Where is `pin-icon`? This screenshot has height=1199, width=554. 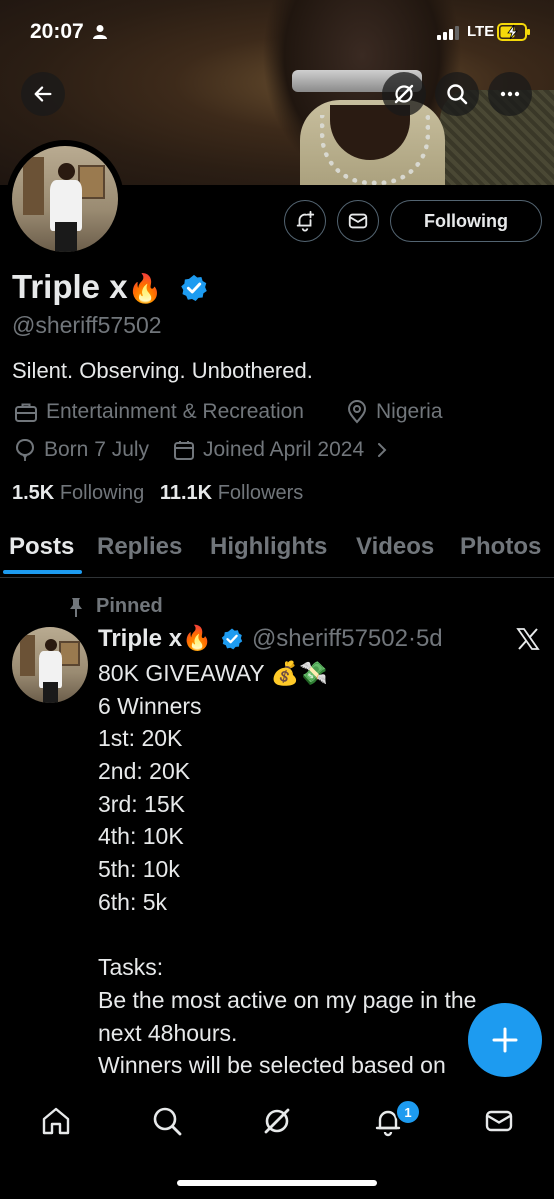 pin-icon is located at coordinates (76, 607).